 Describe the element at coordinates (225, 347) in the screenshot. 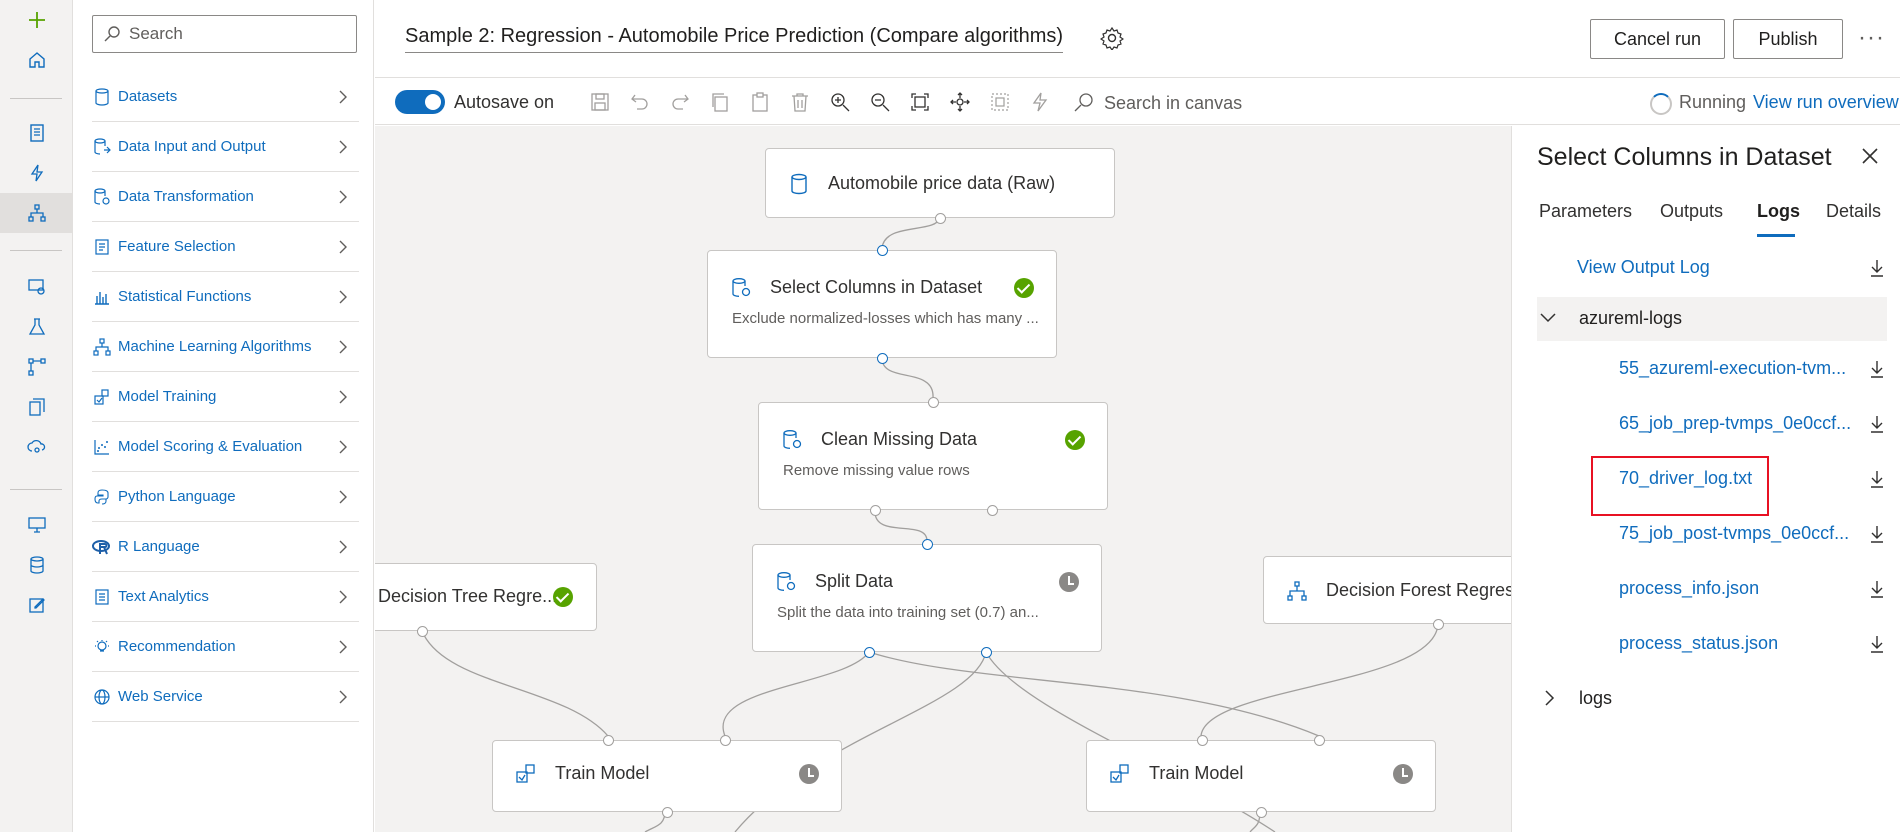

I see `category-ml-algorithms: Machine Learning Algorithms` at that location.